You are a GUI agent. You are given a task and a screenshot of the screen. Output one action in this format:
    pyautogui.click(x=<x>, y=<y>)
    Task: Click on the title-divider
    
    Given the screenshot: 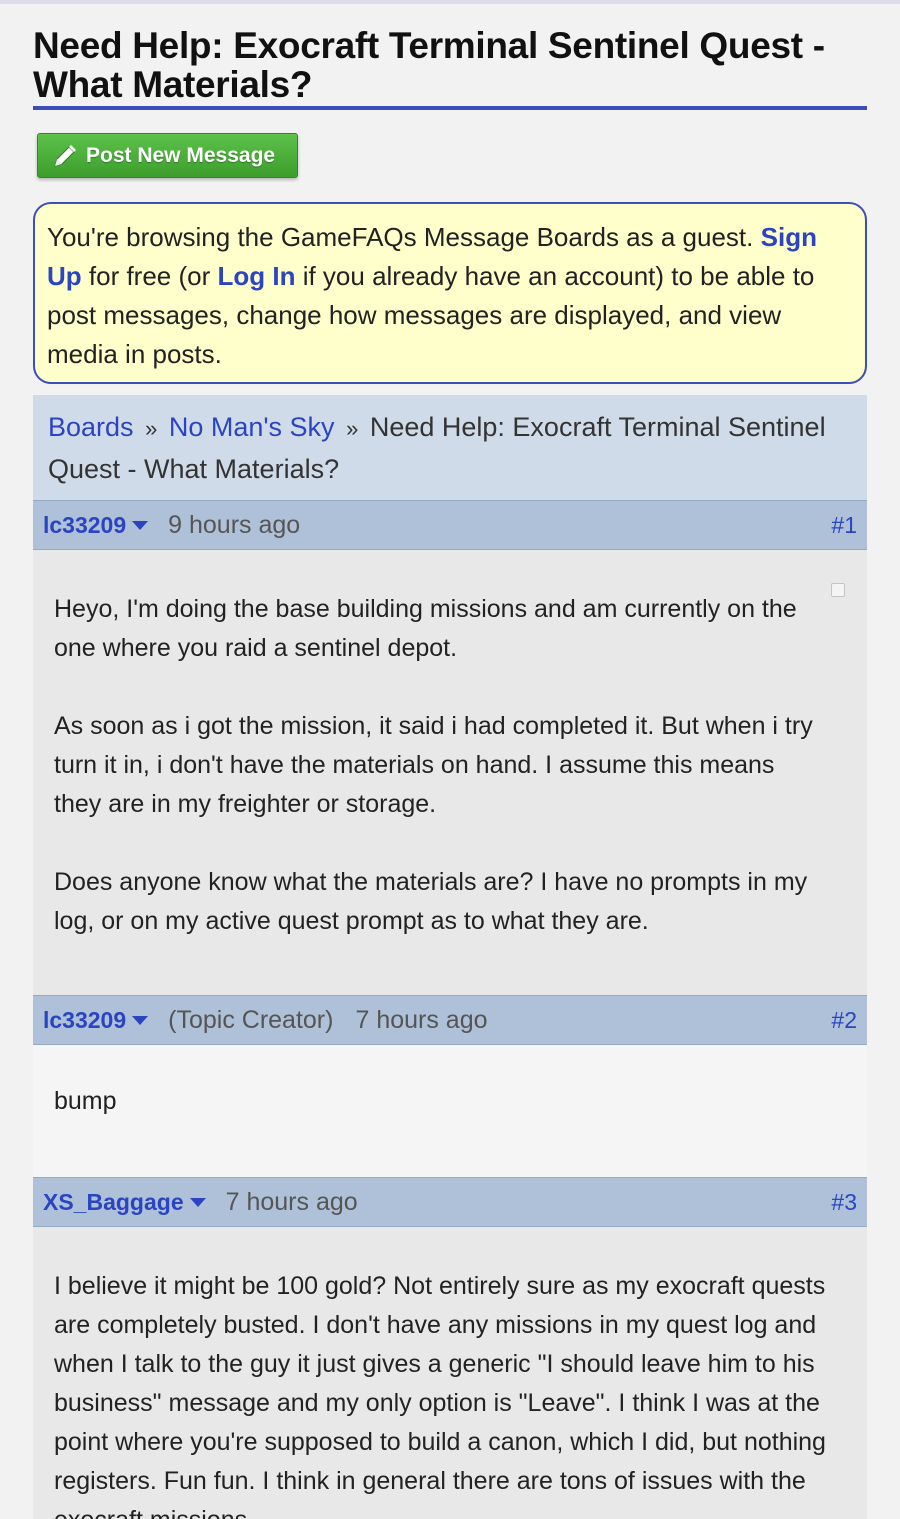 What is the action you would take?
    pyautogui.click(x=450, y=108)
    